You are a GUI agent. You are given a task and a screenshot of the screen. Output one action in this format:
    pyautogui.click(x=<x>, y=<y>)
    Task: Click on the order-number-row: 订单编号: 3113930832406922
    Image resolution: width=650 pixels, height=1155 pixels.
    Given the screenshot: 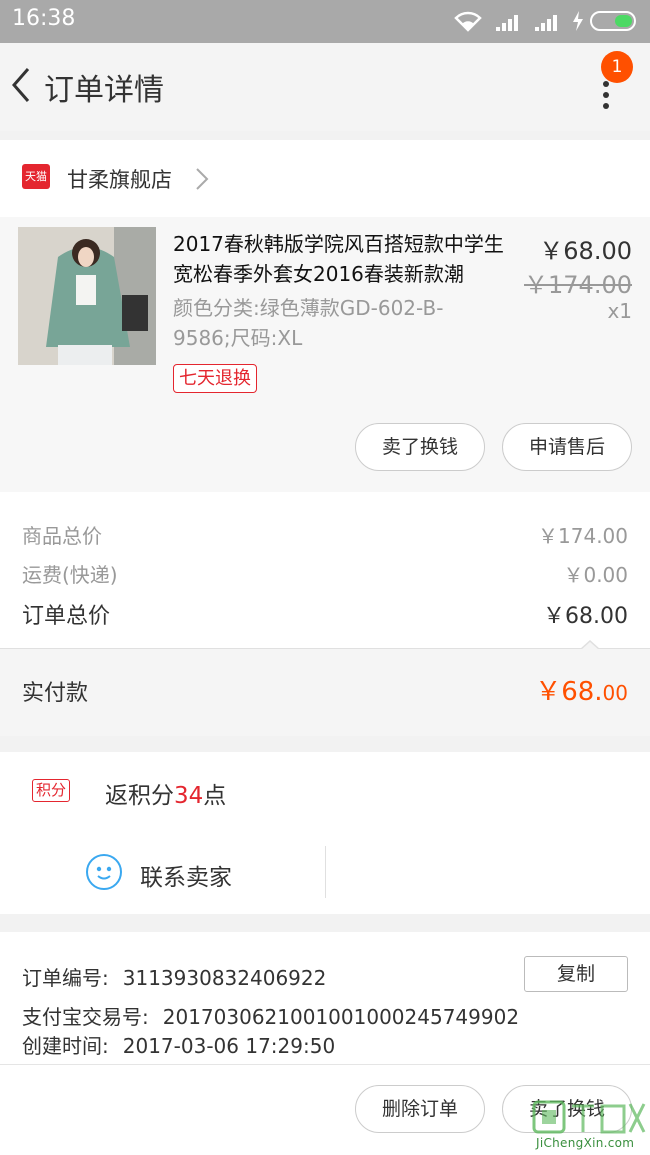 What is the action you would take?
    pyautogui.click(x=174, y=976)
    